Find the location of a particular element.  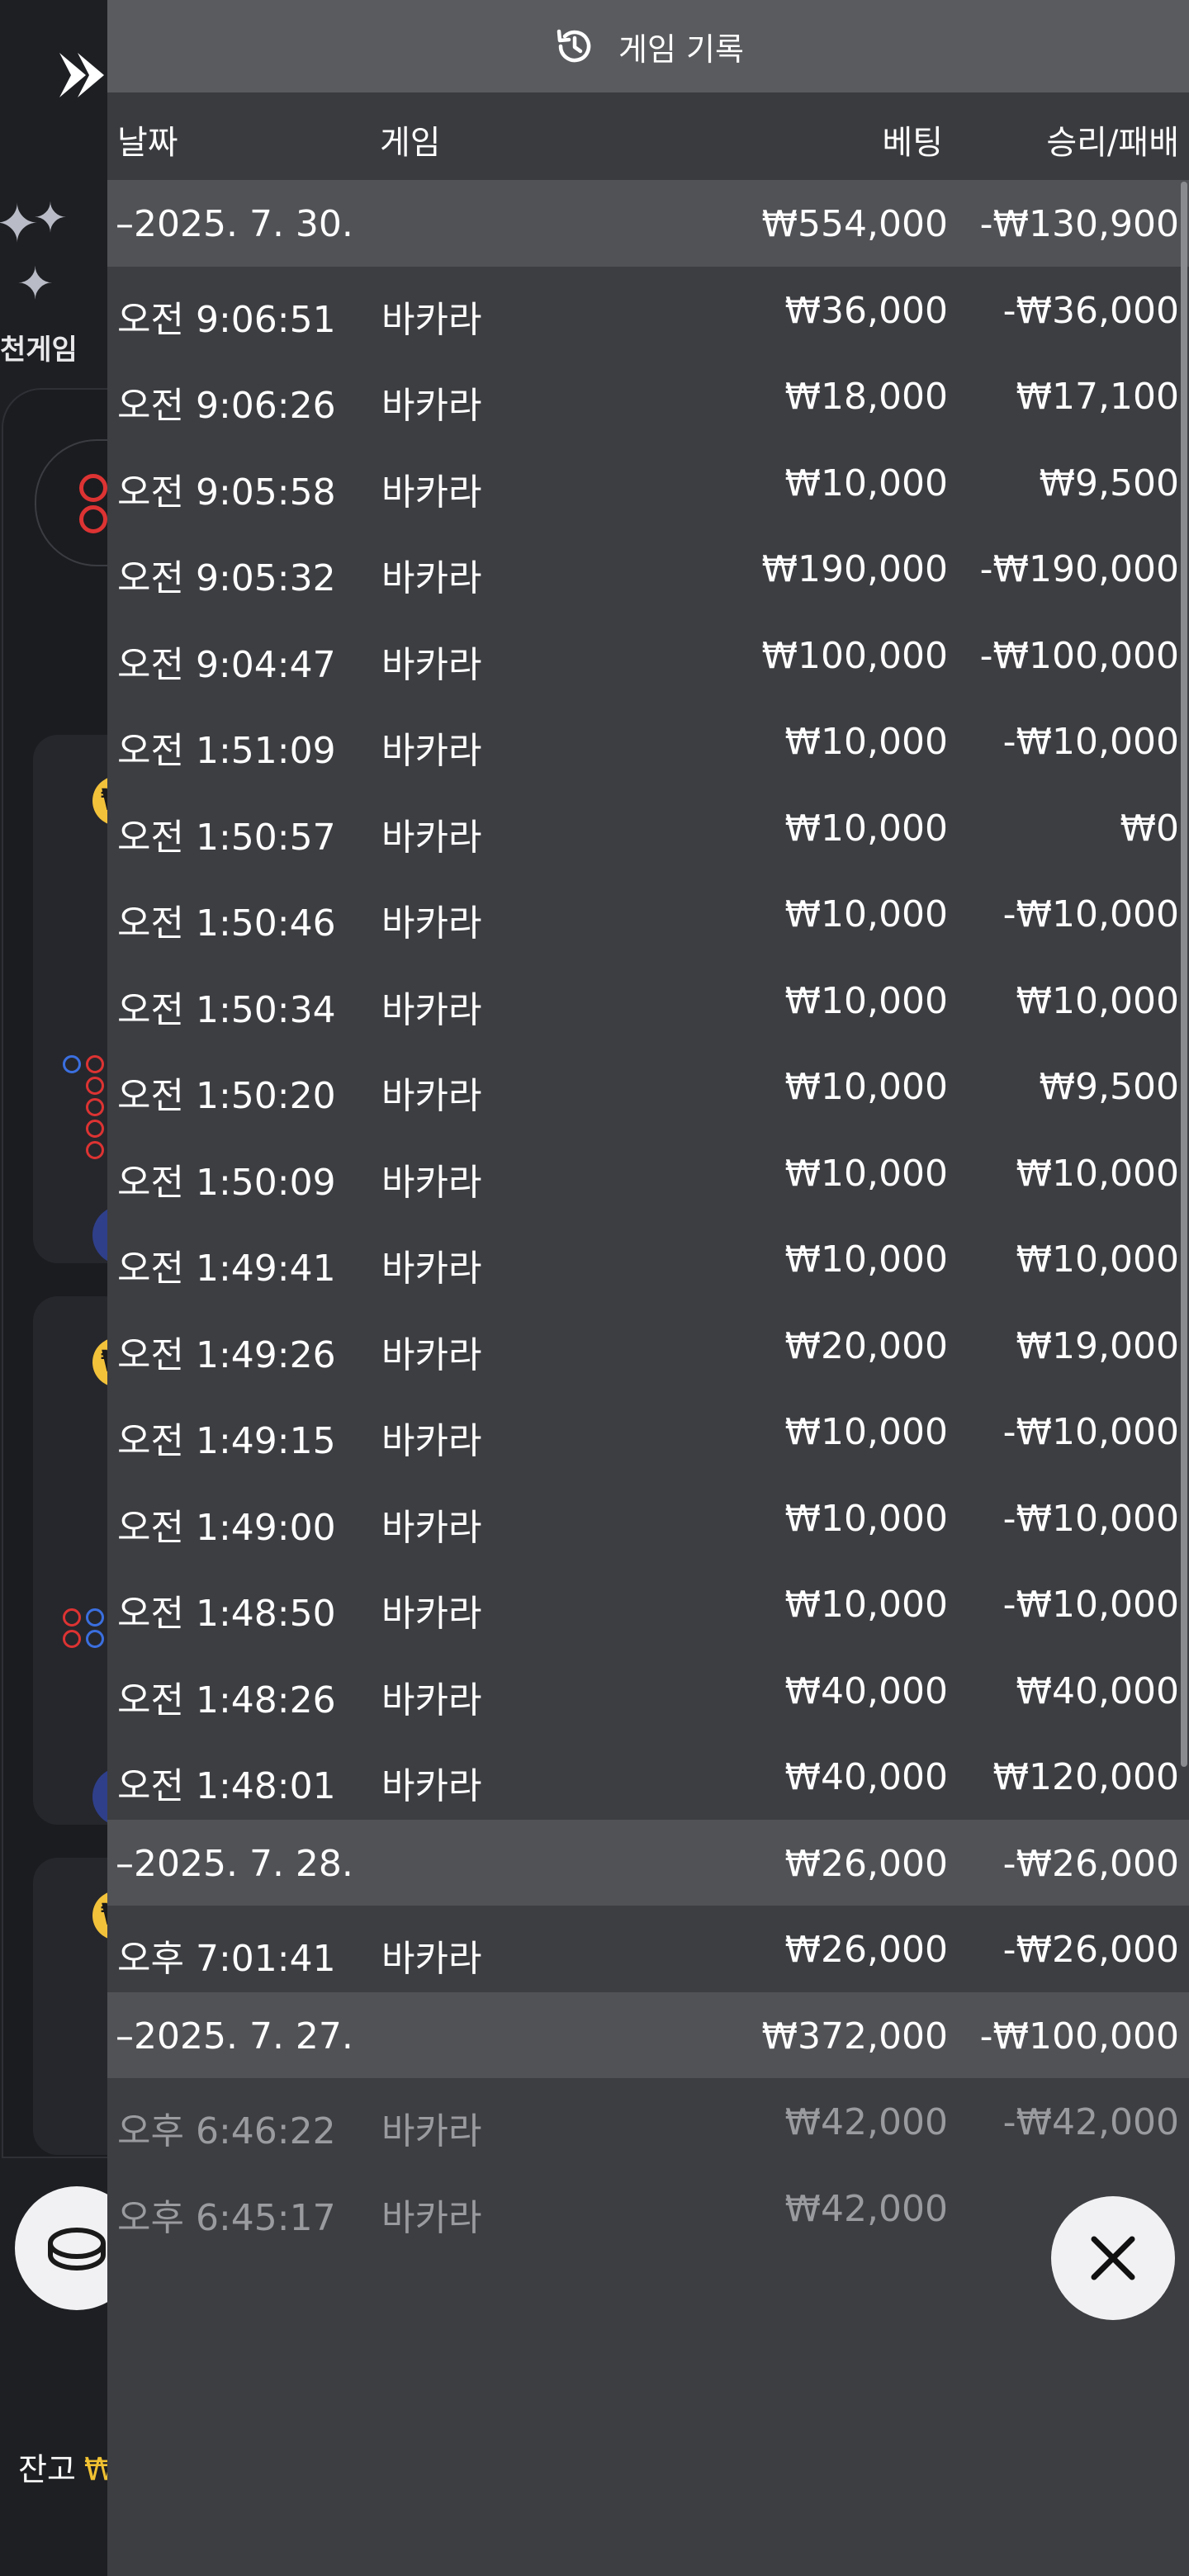

table-row: 오전 1:48:50 바카라 ₩10,000 -₩10,000 is located at coordinates (648, 1603).